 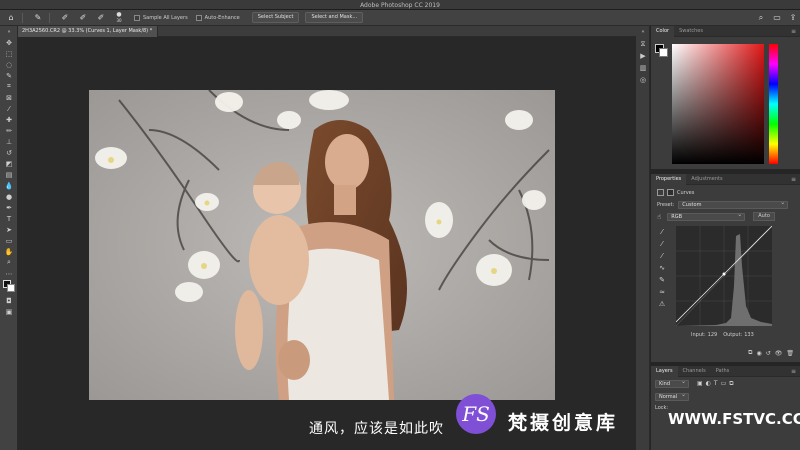 I want to click on quick-mask-icon: ◘, so click(x=9, y=300).